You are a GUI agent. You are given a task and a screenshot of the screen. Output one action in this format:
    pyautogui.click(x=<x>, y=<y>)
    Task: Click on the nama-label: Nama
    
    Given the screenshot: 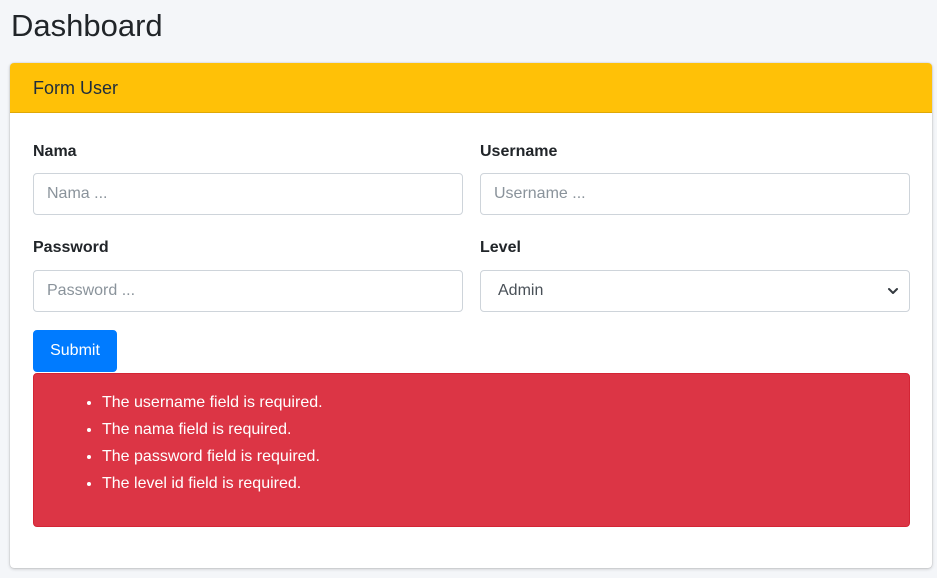 What is the action you would take?
    pyautogui.click(x=55, y=151)
    